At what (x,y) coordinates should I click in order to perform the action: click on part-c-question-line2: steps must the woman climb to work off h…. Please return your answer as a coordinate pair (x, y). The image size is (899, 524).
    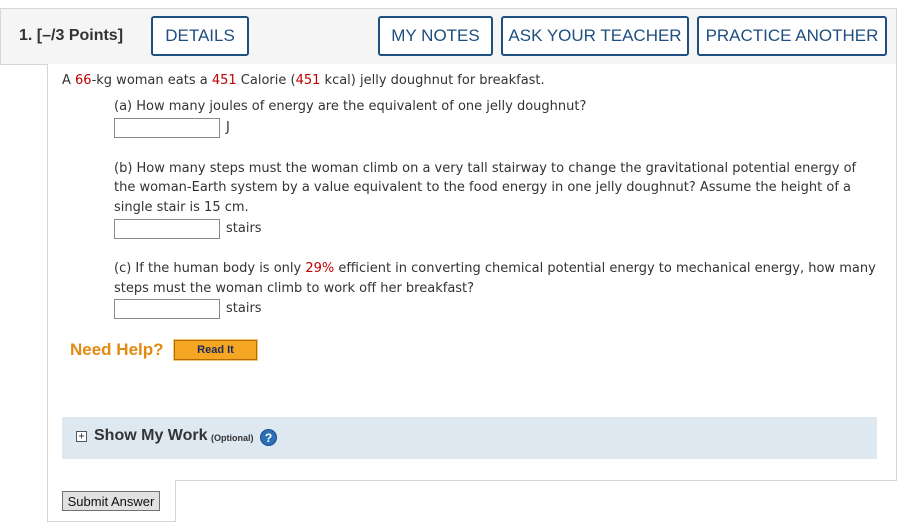
    Looking at the image, I should click on (294, 288).